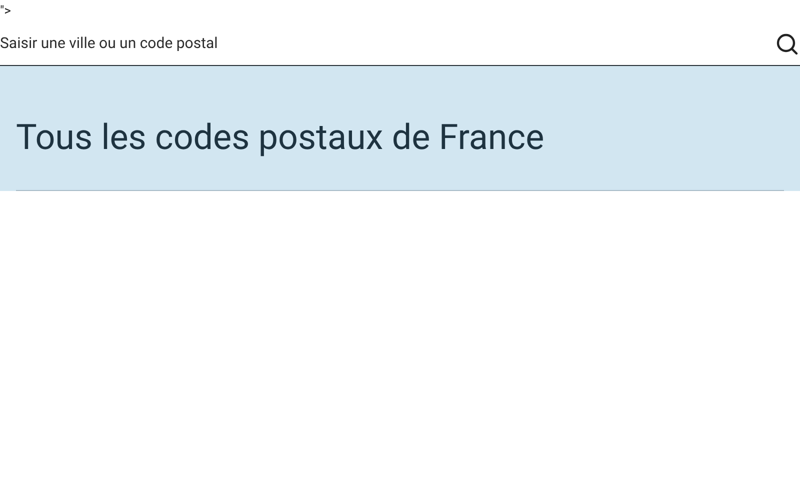  What do you see at coordinates (388, 43) in the screenshot?
I see `search-field: Saisir une ville ou un code postal` at bounding box center [388, 43].